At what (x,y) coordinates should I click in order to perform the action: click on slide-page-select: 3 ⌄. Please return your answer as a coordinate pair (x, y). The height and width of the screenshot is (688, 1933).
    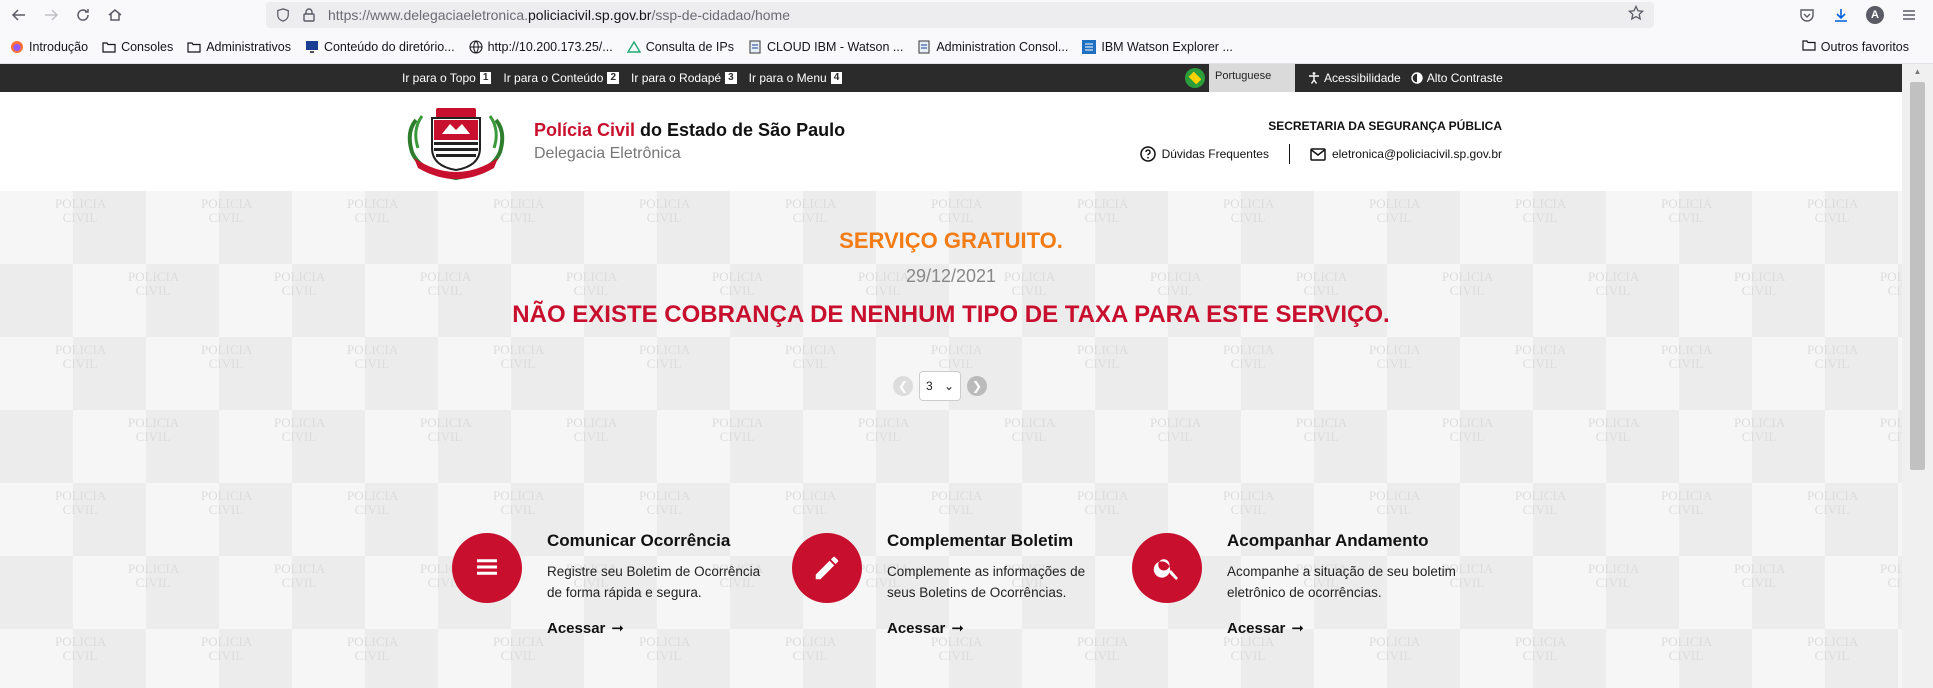
    Looking at the image, I should click on (940, 386).